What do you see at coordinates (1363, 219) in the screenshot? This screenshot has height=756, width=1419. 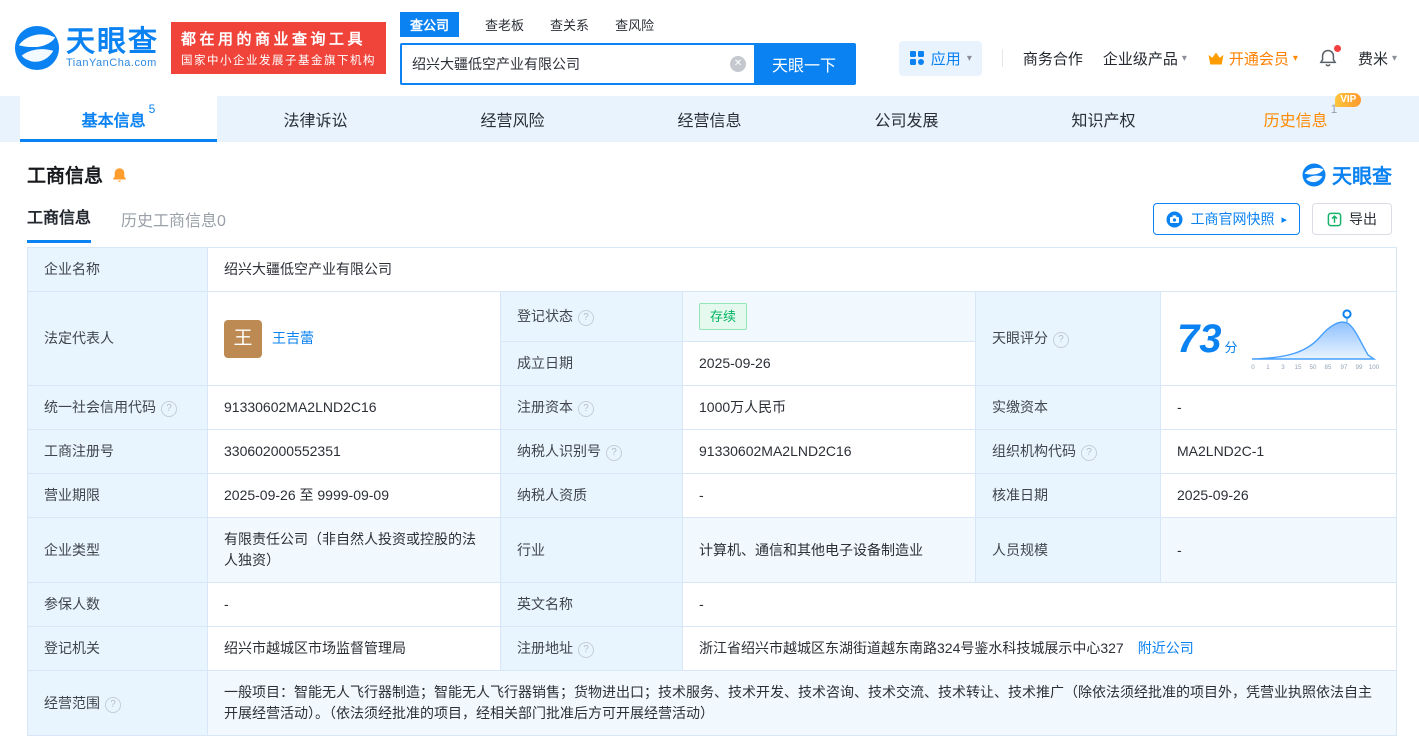 I see `export-label: 导出` at bounding box center [1363, 219].